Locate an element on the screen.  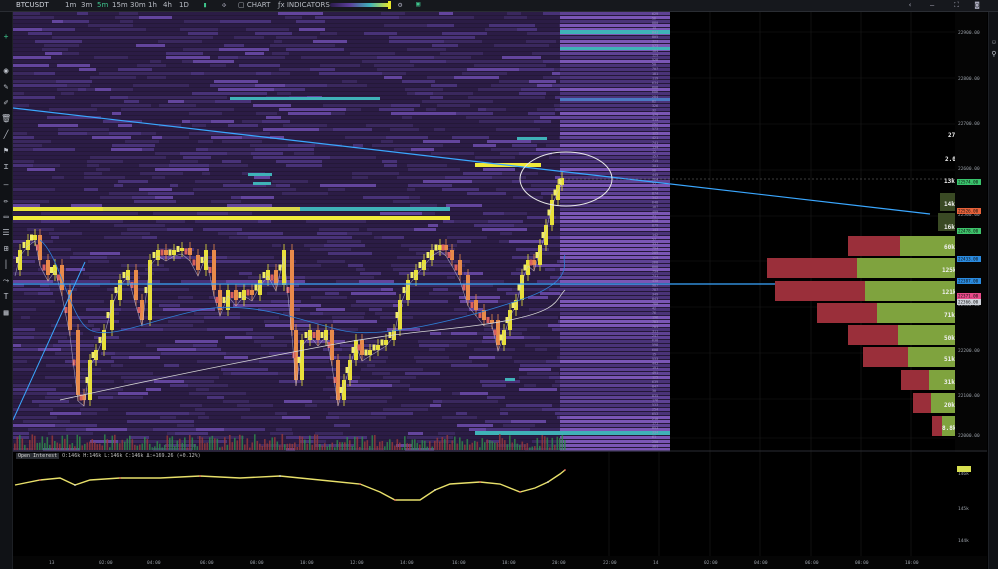
slider-settings-icon: ⚙ is located at coordinates (400, 5).